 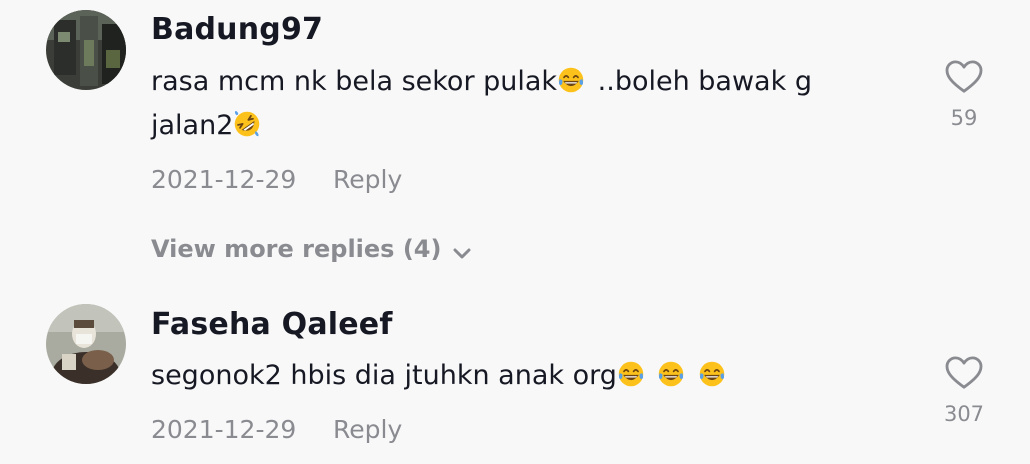 What do you see at coordinates (964, 391) in the screenshot?
I see `like-button: 307` at bounding box center [964, 391].